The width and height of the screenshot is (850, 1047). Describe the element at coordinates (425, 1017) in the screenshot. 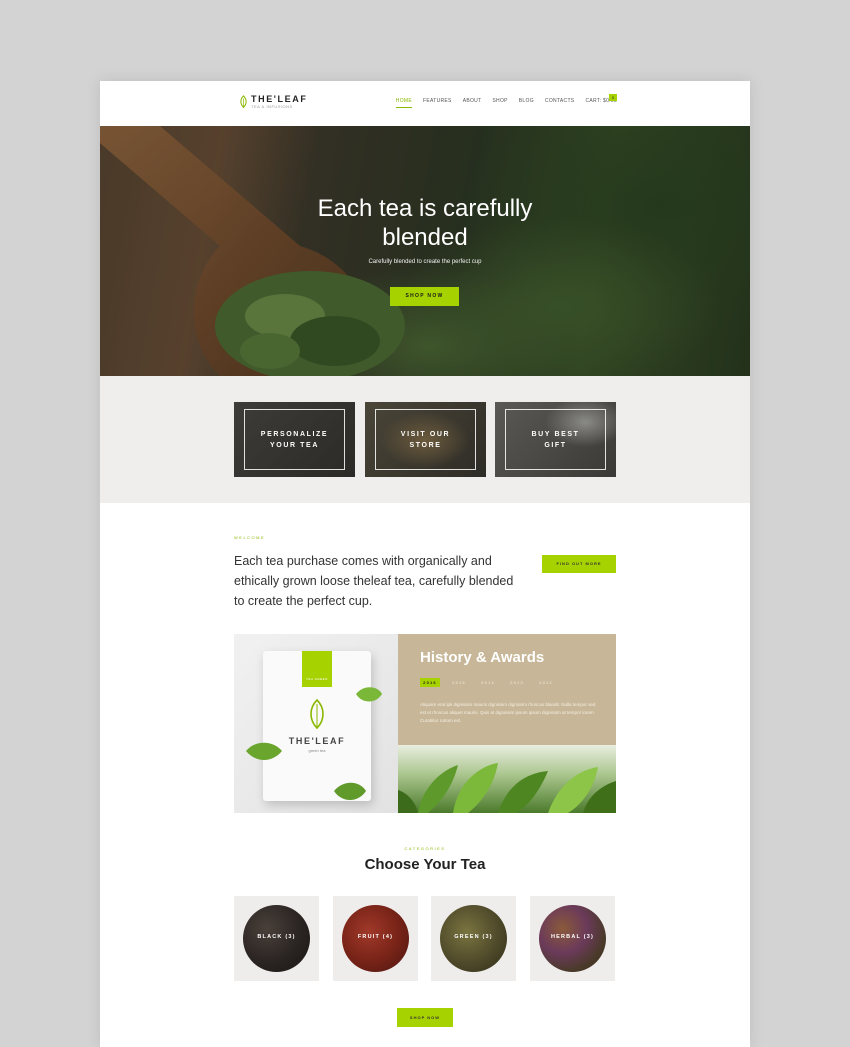

I see `shop-now-bottom-button: SHOP NOW` at that location.